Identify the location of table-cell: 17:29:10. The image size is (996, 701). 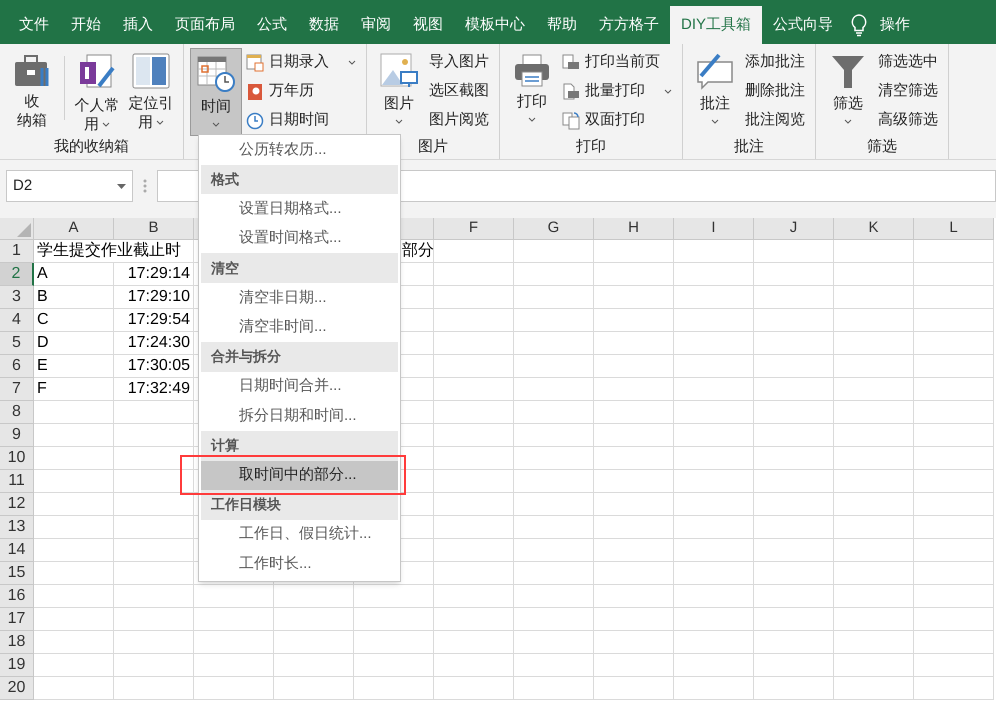
(154, 297).